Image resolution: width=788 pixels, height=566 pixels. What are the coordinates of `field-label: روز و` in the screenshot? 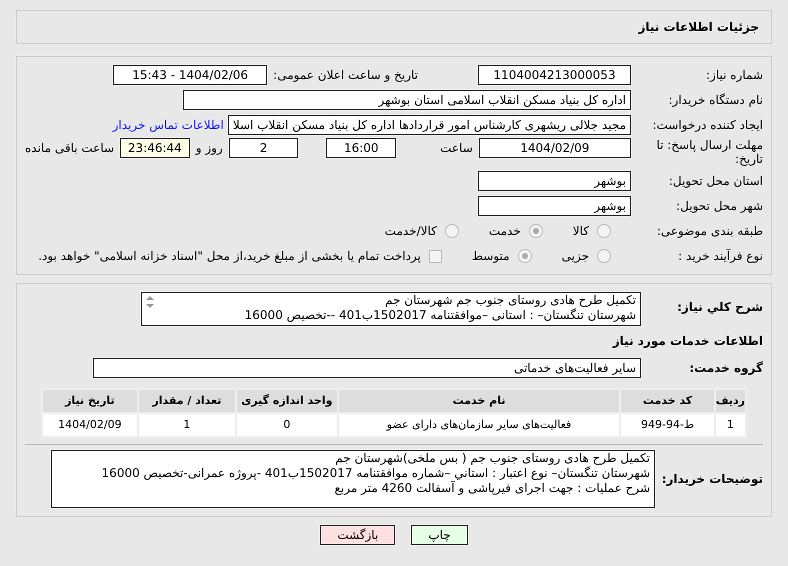 It's located at (209, 148).